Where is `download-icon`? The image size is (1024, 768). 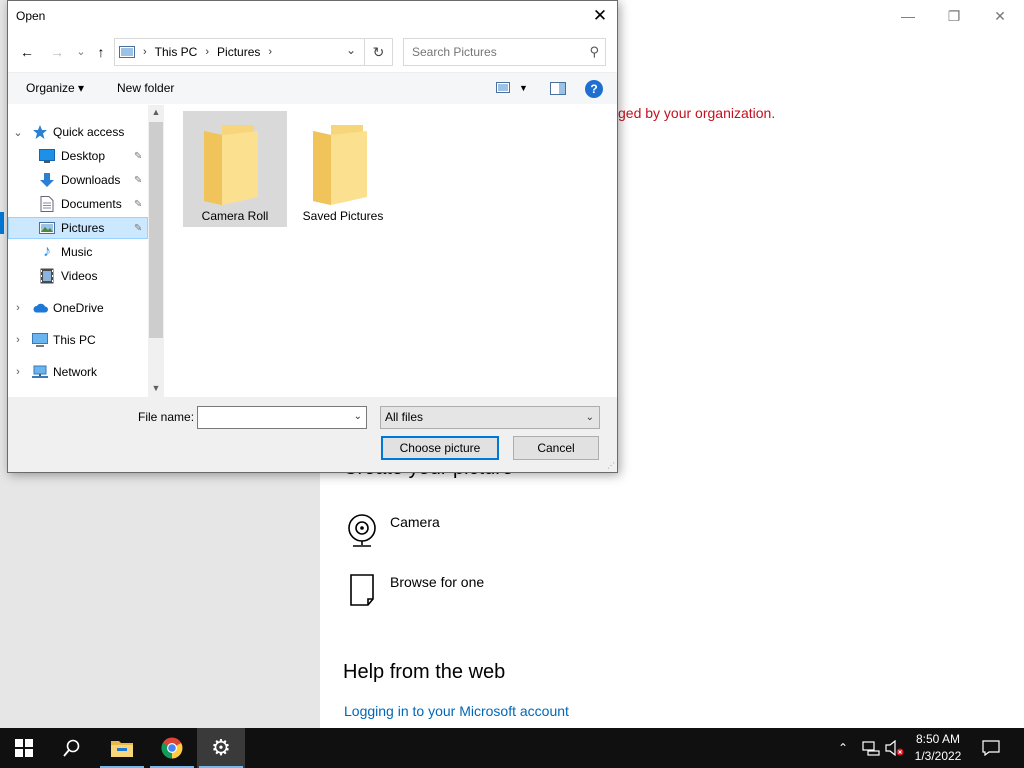 download-icon is located at coordinates (47, 180).